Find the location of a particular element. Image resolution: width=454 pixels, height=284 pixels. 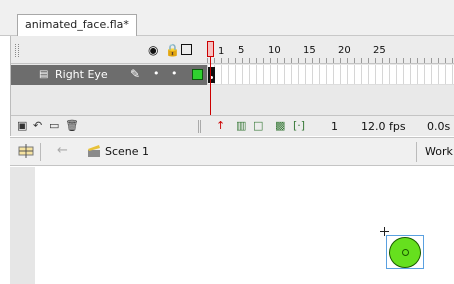

playhead-handle is located at coordinates (210, 49).